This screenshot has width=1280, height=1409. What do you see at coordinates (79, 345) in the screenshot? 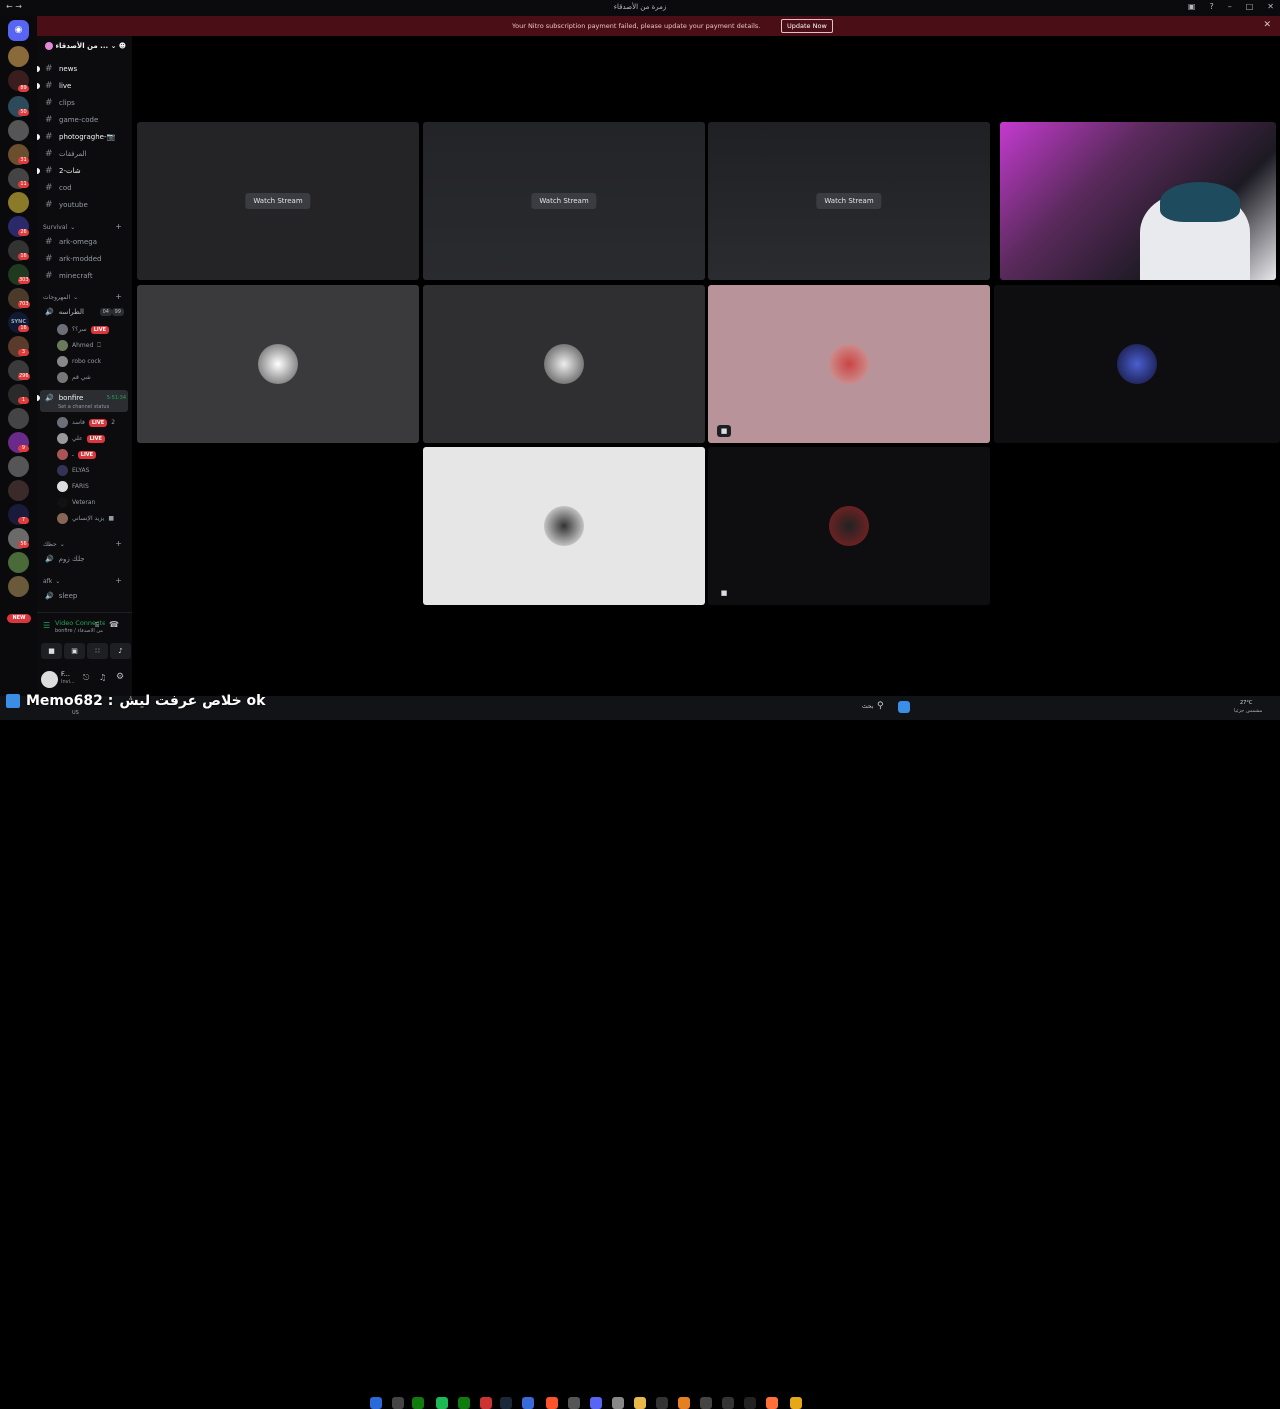
I see `voice-user: Ahmed ⎕` at bounding box center [79, 345].